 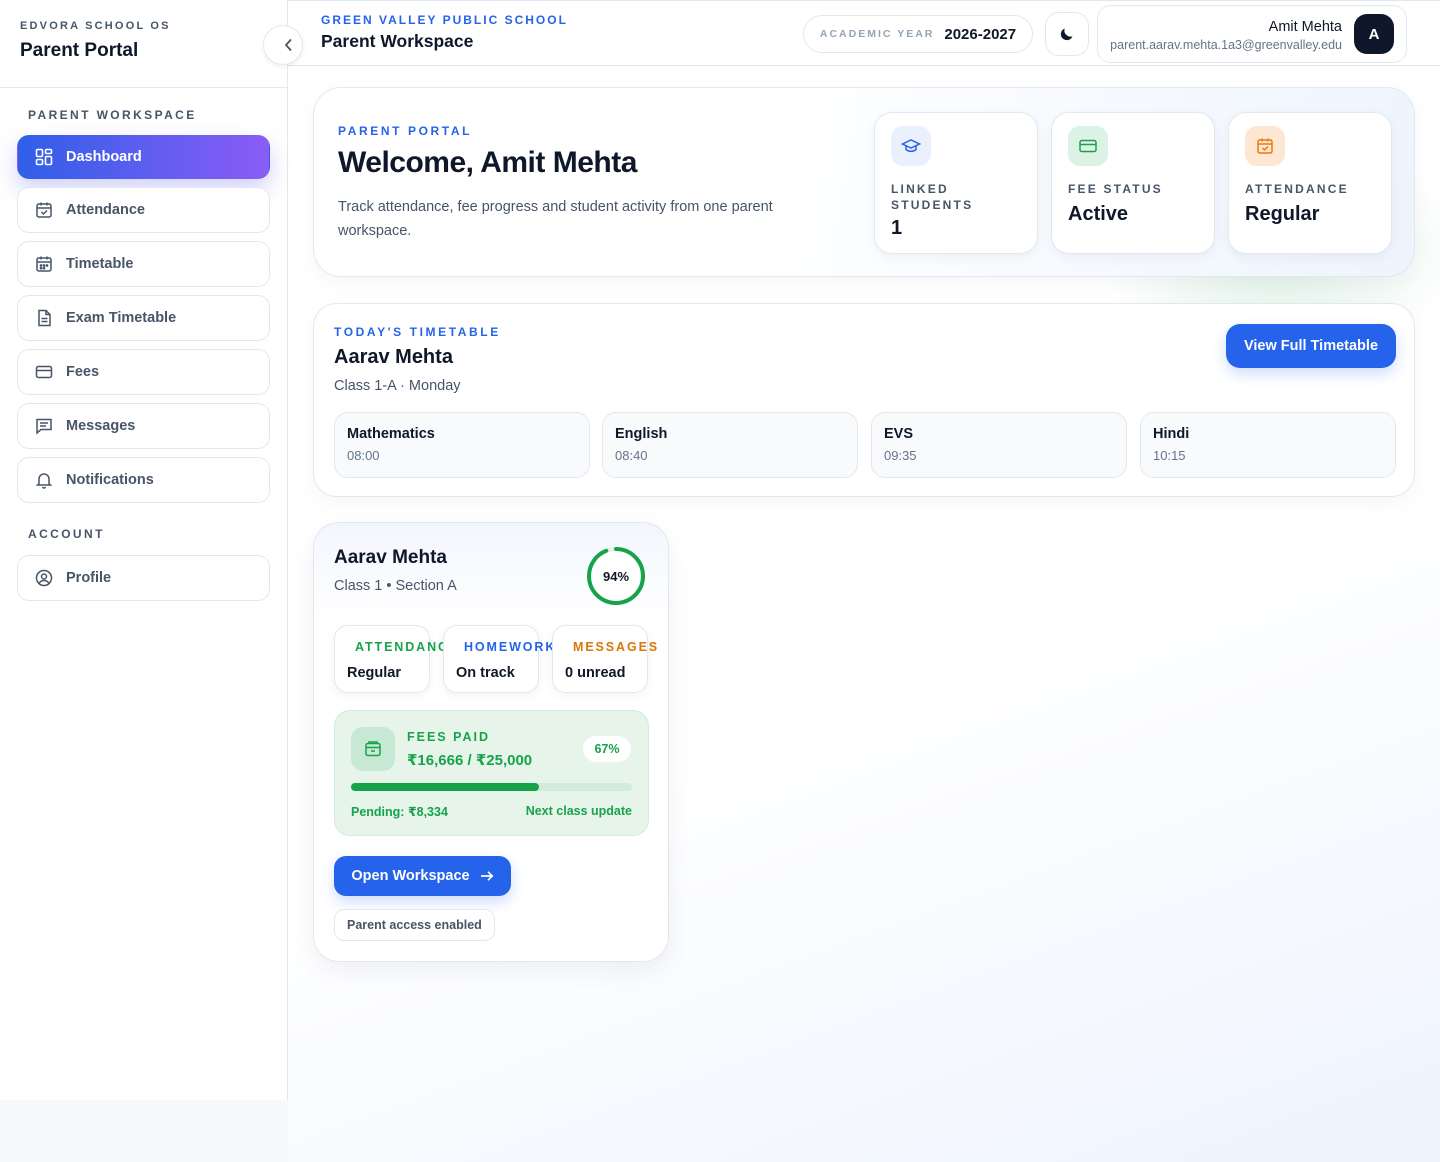 I want to click on sidebar-item-label: Profile, so click(x=89, y=578).